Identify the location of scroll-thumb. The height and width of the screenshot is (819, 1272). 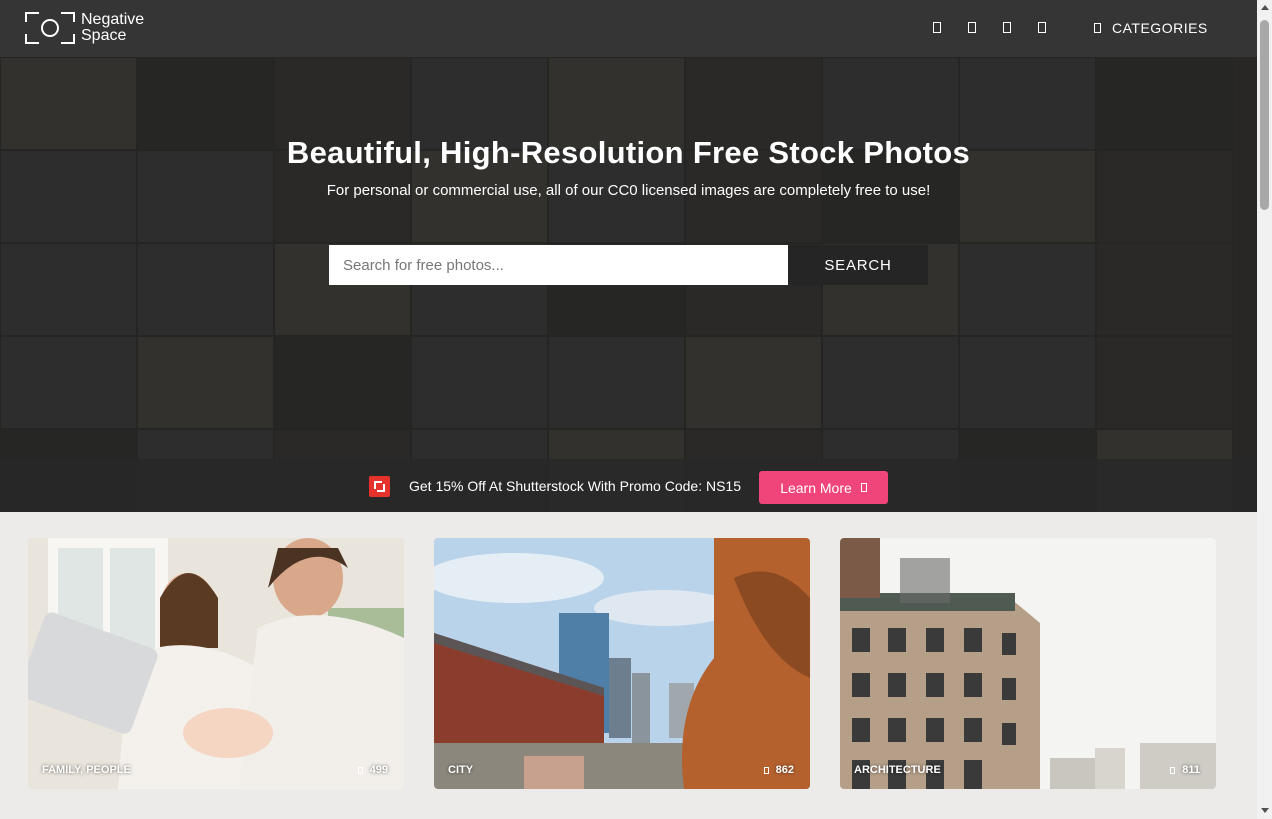
(1264, 115).